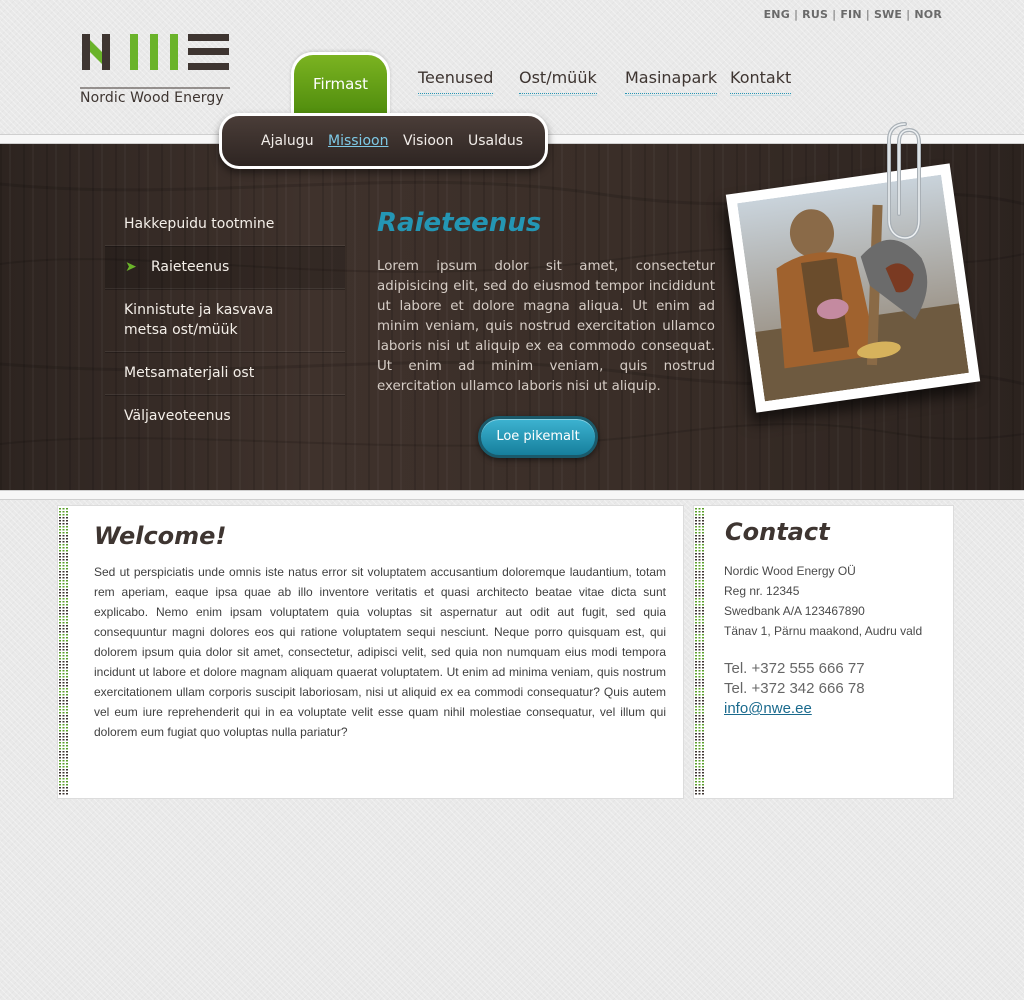 This screenshot has width=1024, height=1000. I want to click on nav-item-ost-myyk: Ost/müük, so click(558, 82).